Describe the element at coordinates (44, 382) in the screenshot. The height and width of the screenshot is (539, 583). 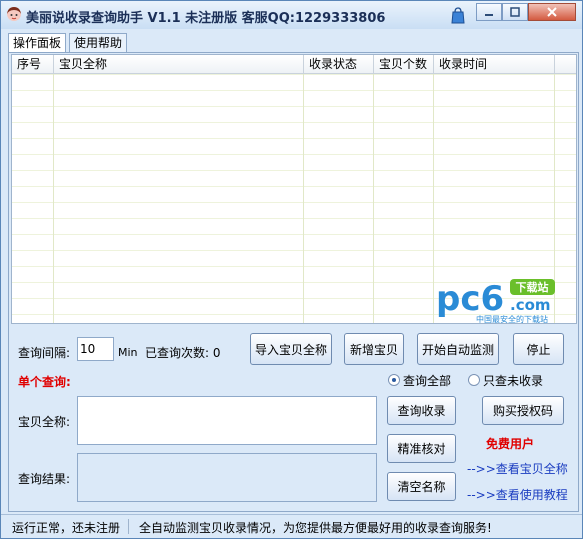
I see `single-query-label: 单个查询:` at that location.